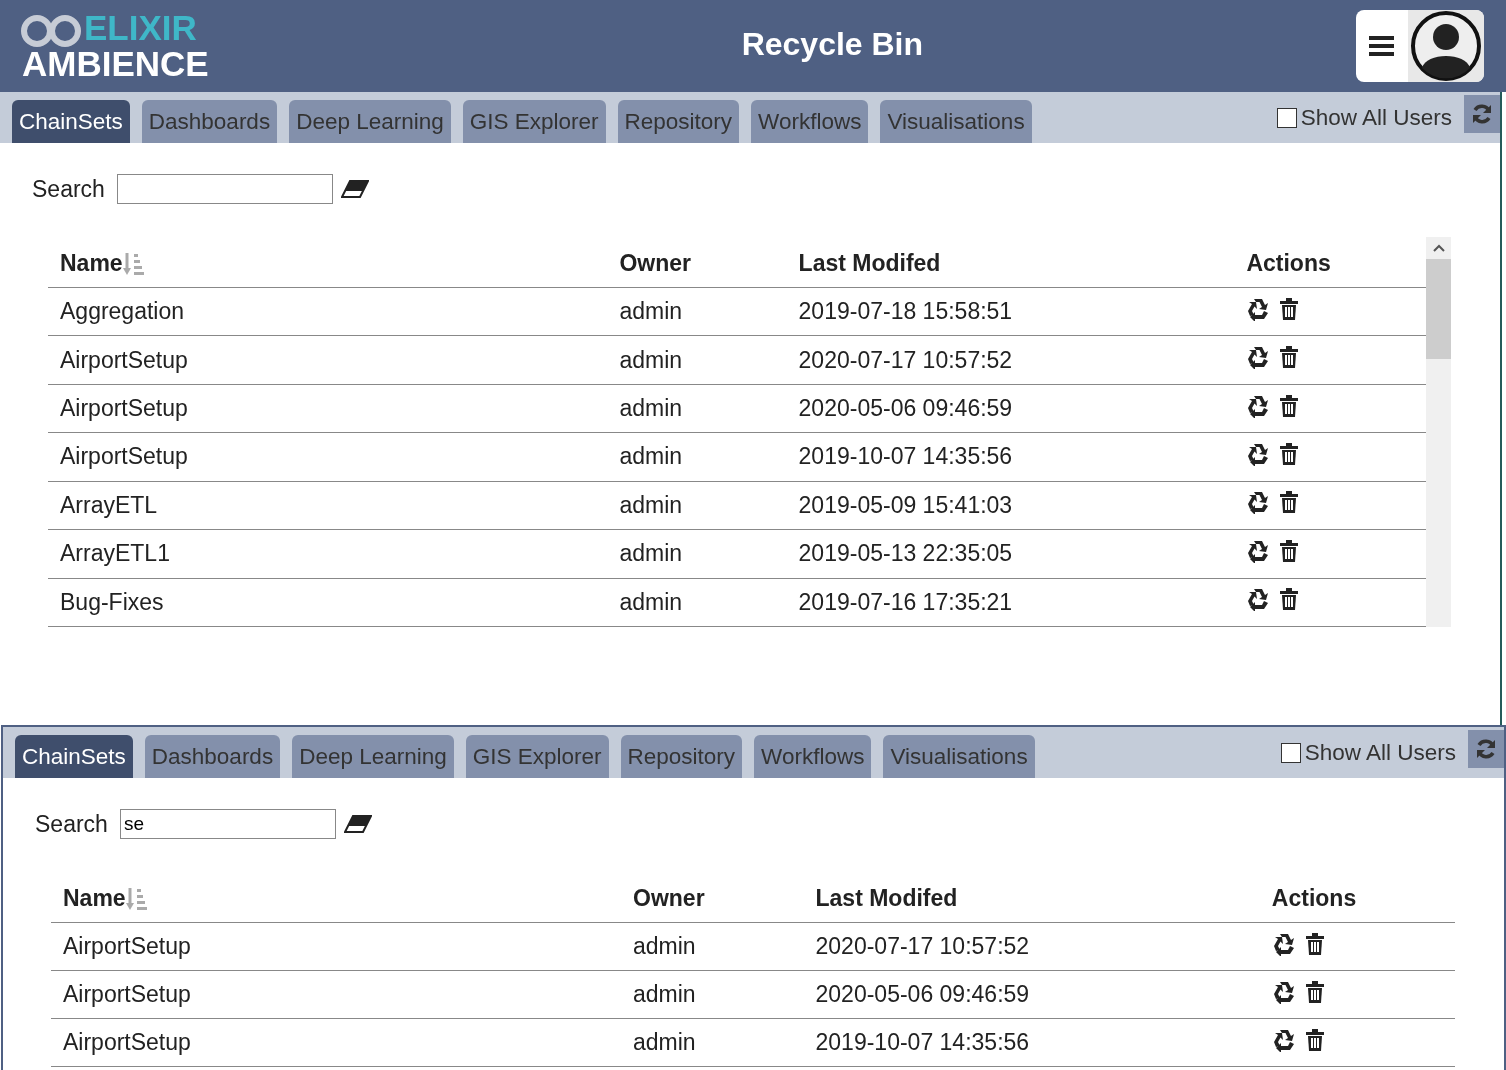  What do you see at coordinates (905, 504) in the screenshot?
I see `table-cell: 2019-05-09 15:41:03` at bounding box center [905, 504].